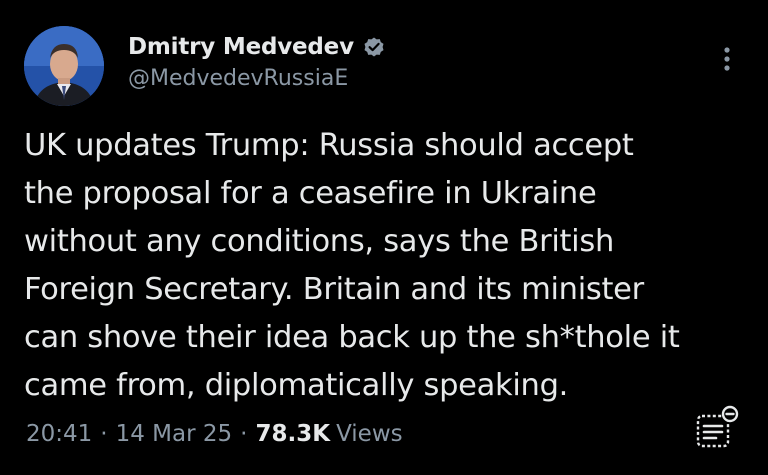 Image resolution: width=768 pixels, height=475 pixels. Describe the element at coordinates (241, 47) in the screenshot. I see `author-display-name: Dmitry Medvedev` at that location.